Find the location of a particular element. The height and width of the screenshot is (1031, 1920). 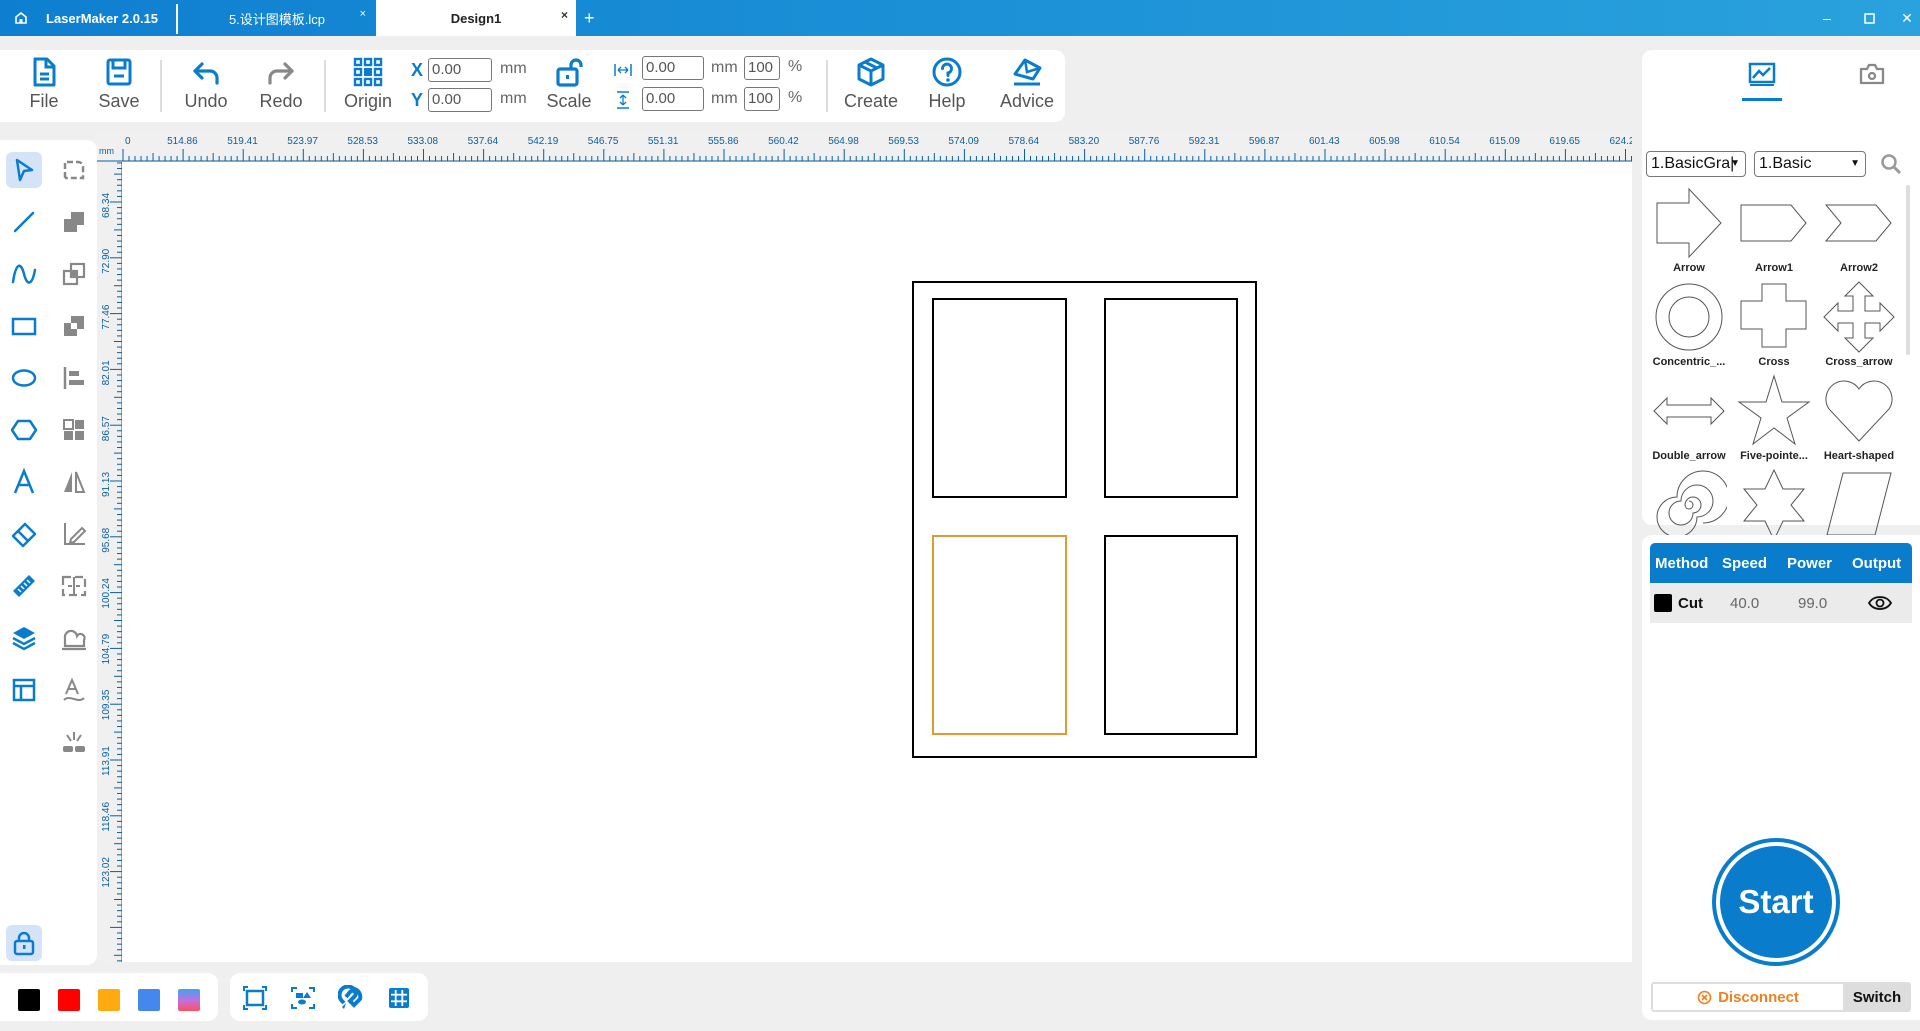

ellipse-tool is located at coordinates (24, 378).